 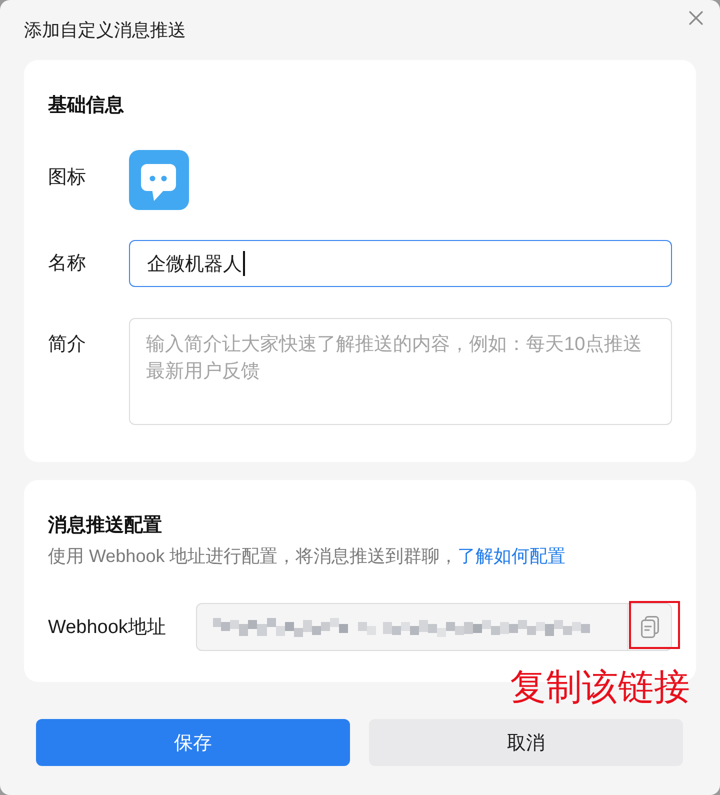 What do you see at coordinates (67, 264) in the screenshot?
I see `field-label: 名称` at bounding box center [67, 264].